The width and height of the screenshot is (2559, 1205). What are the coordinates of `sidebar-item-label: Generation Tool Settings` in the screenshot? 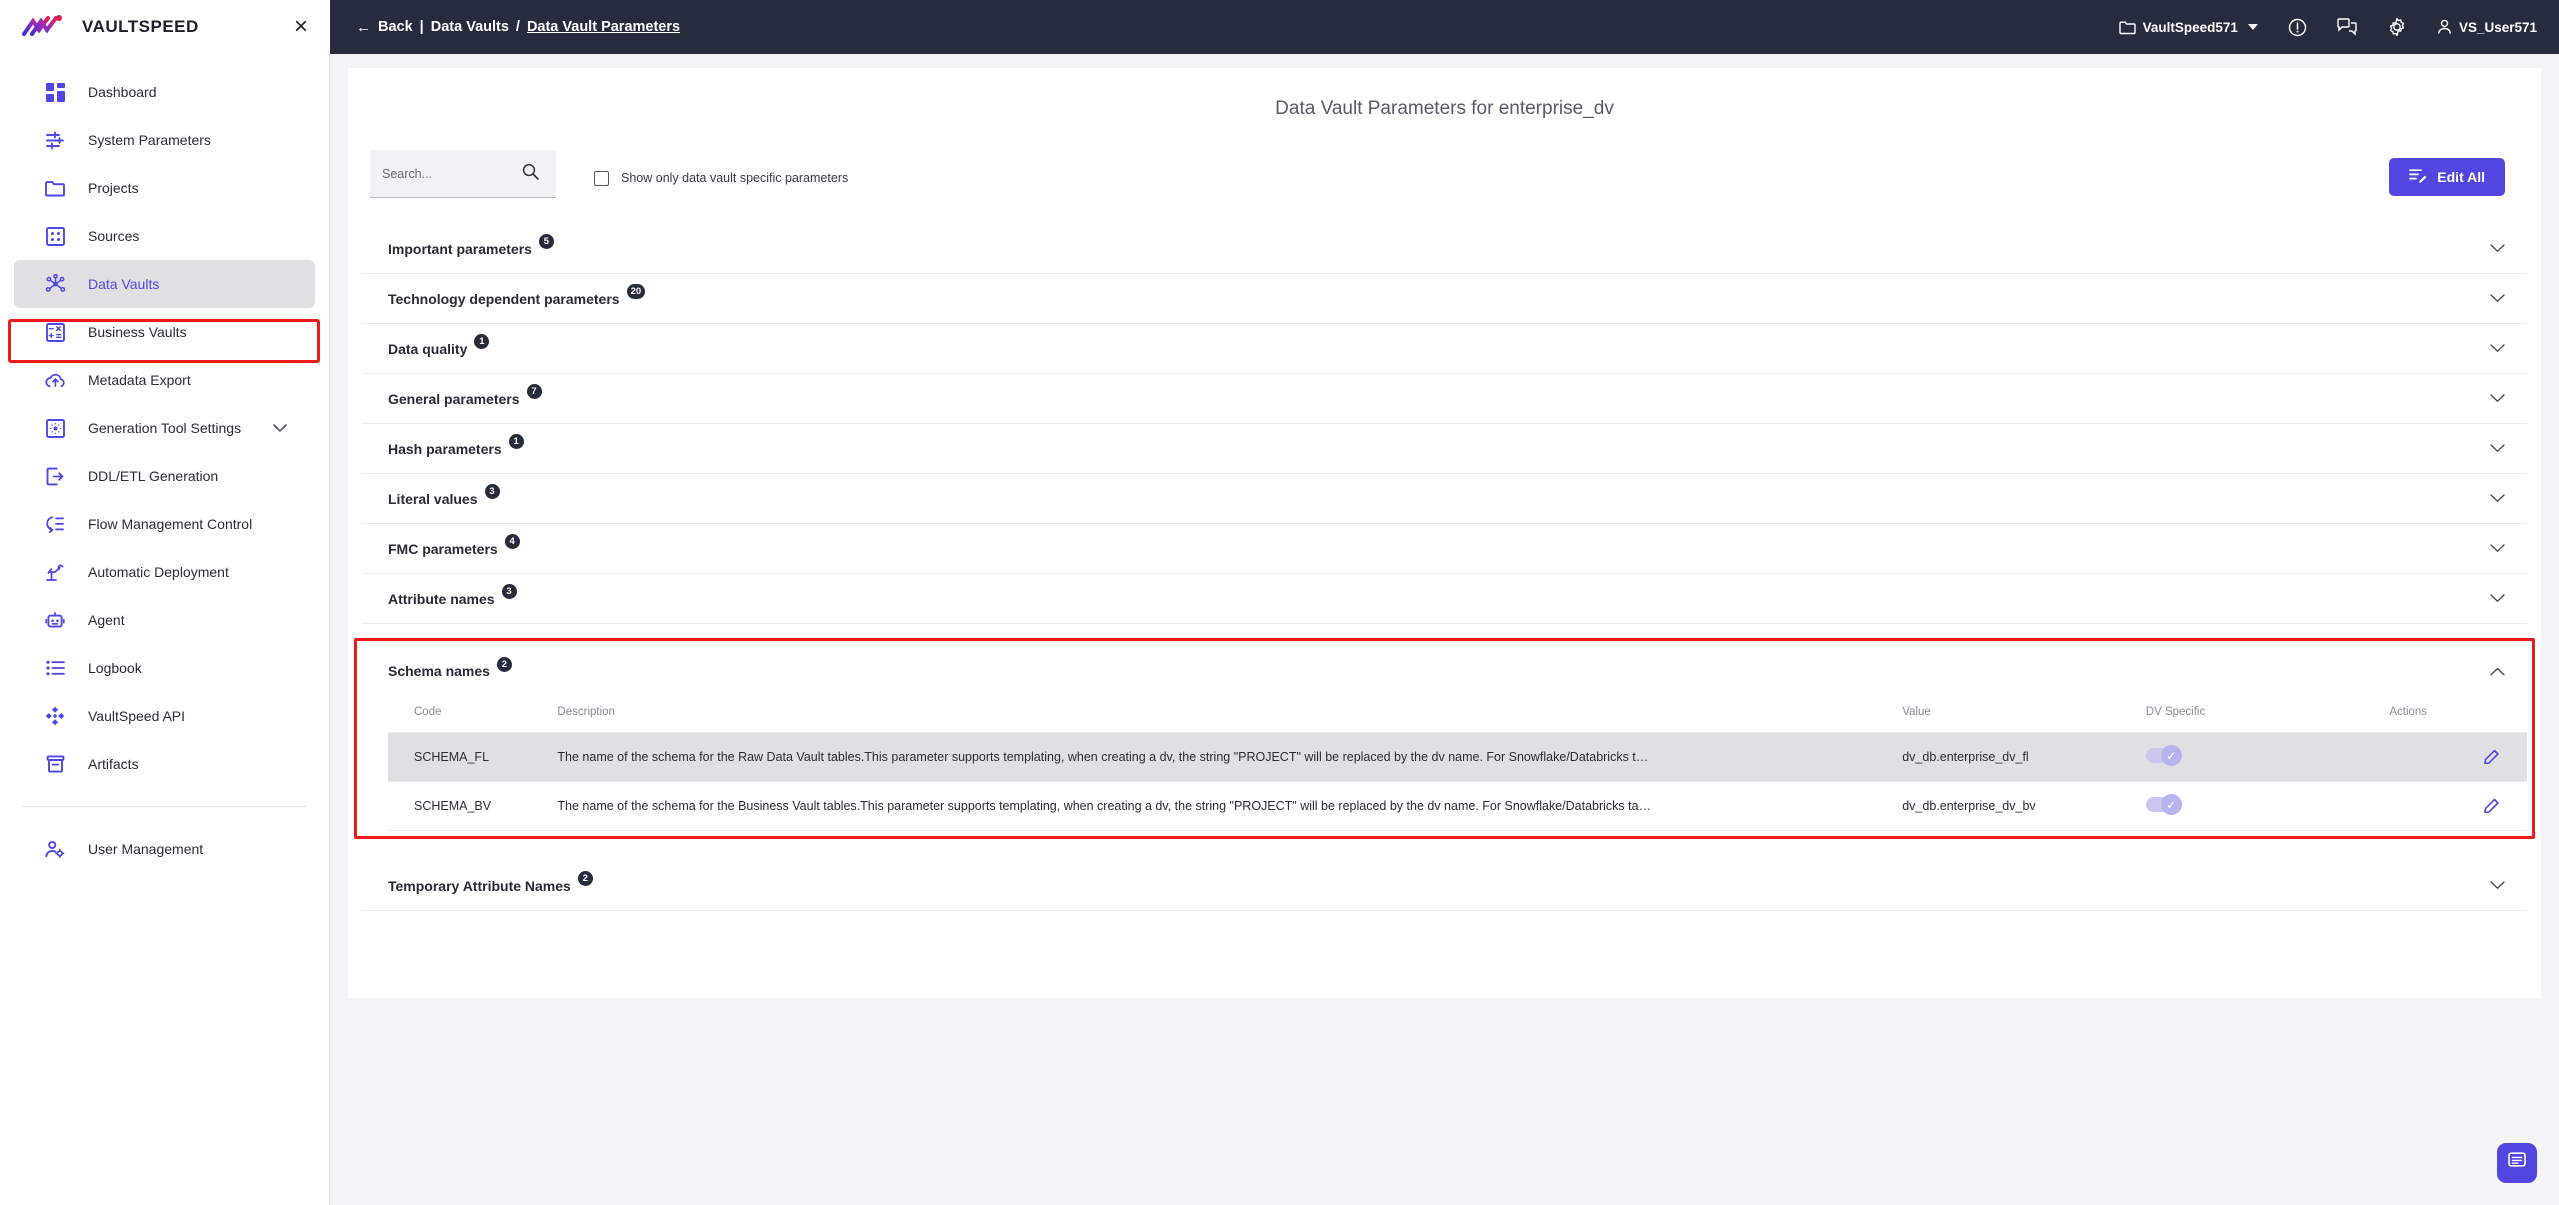 It's located at (165, 428).